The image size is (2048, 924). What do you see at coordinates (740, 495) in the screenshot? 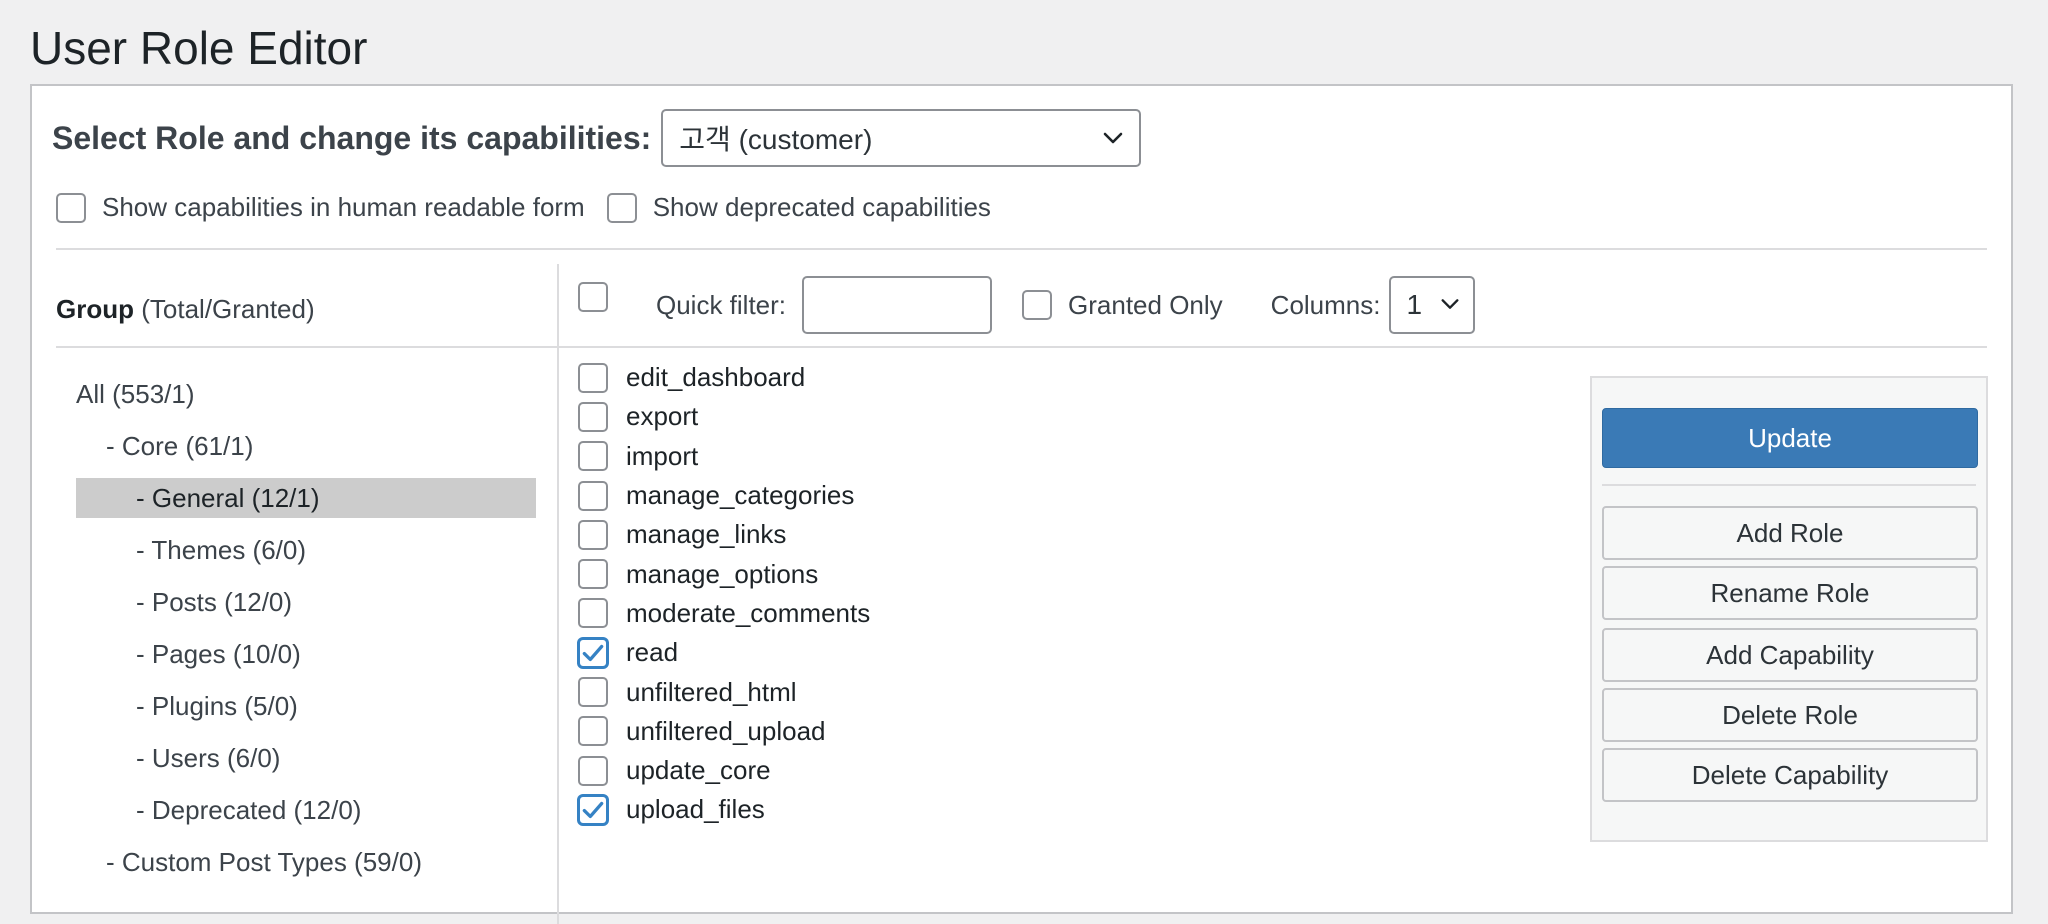
I see `capability-label: manage_categories` at bounding box center [740, 495].